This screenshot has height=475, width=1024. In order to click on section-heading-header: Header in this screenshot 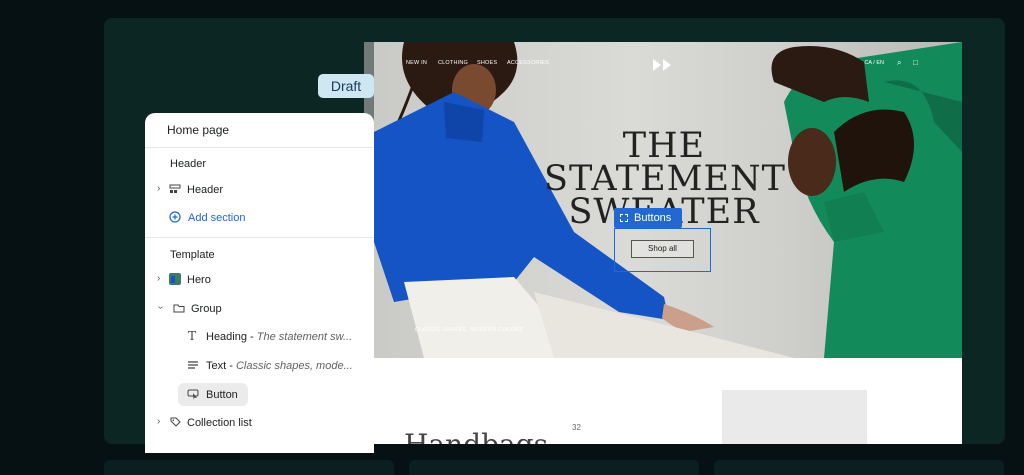, I will do `click(188, 164)`.